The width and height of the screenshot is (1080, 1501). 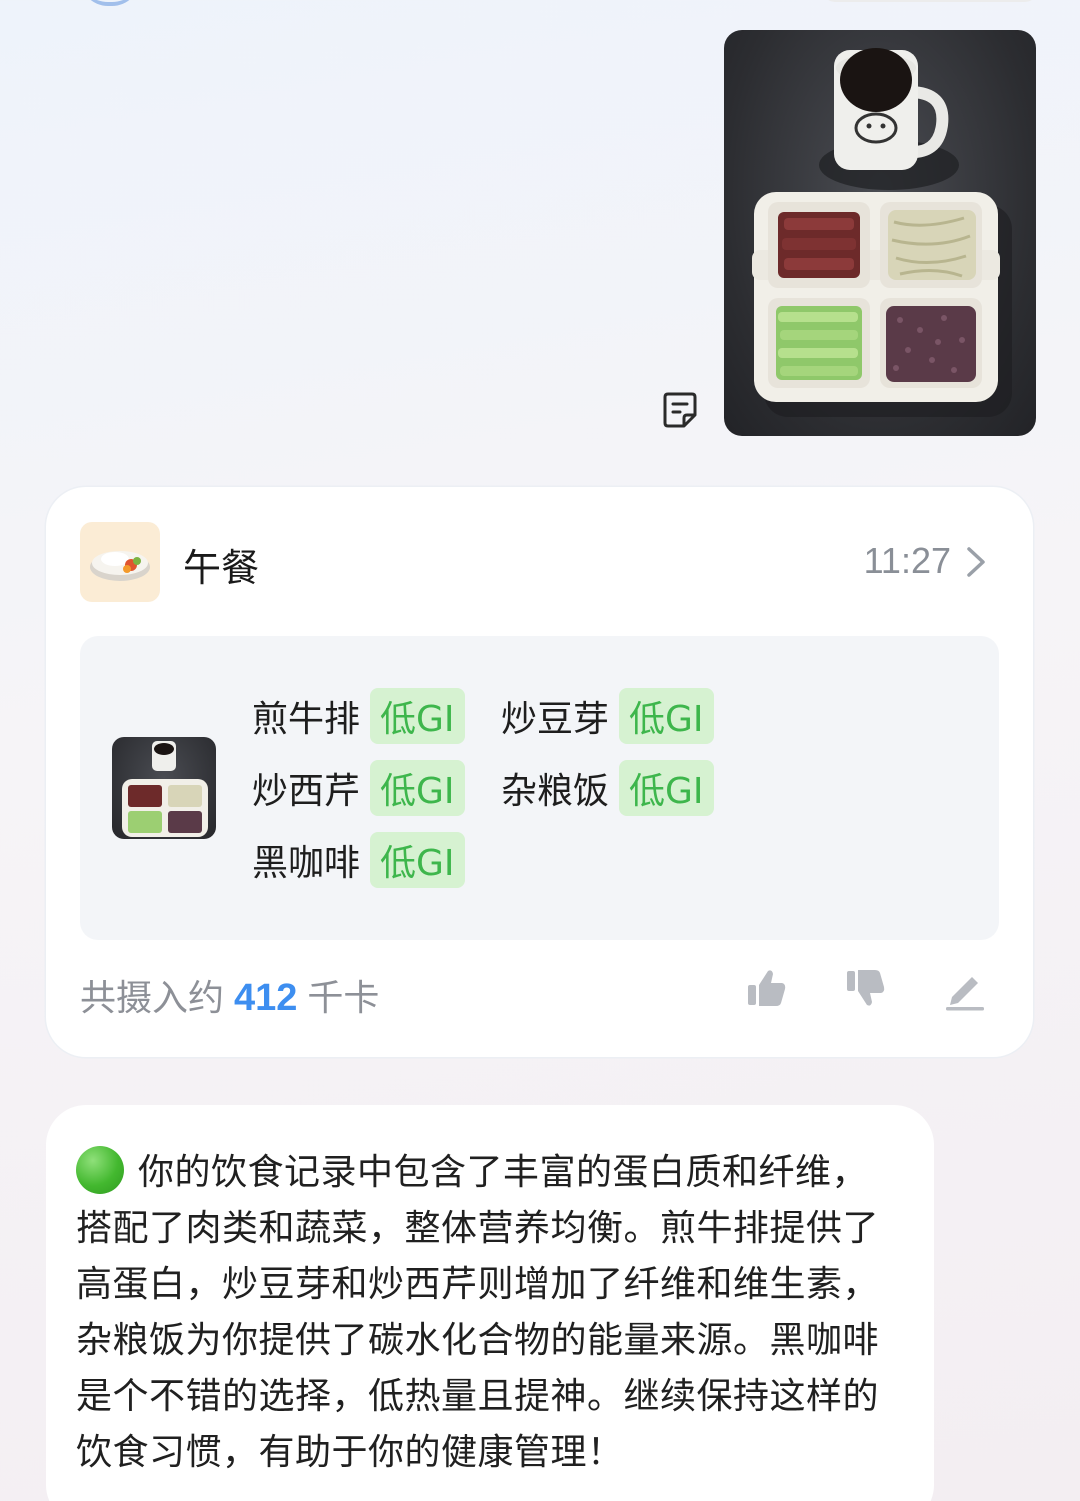 What do you see at coordinates (152, 998) in the screenshot?
I see `intake-prefix: 共摄入约` at bounding box center [152, 998].